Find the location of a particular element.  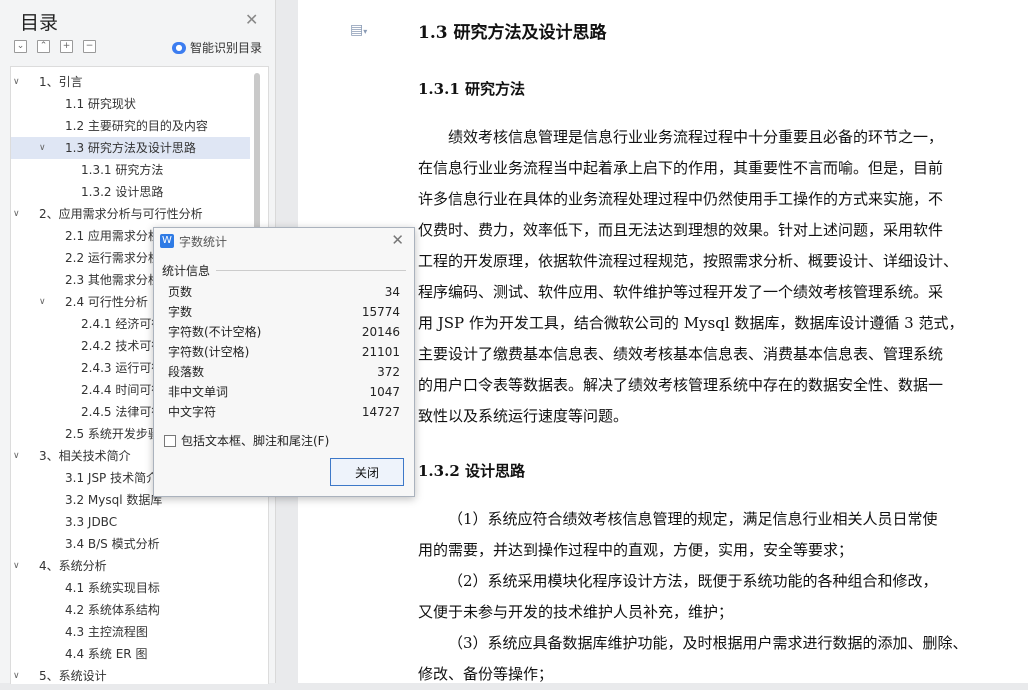

stat-label: 非中文单词 is located at coordinates (198, 392).